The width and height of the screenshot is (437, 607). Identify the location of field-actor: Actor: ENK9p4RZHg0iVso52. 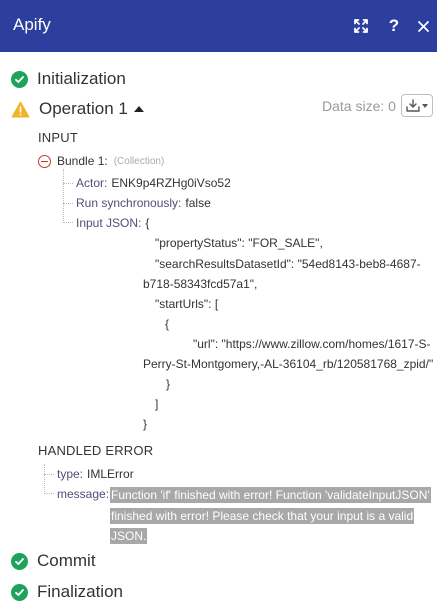
(153, 183).